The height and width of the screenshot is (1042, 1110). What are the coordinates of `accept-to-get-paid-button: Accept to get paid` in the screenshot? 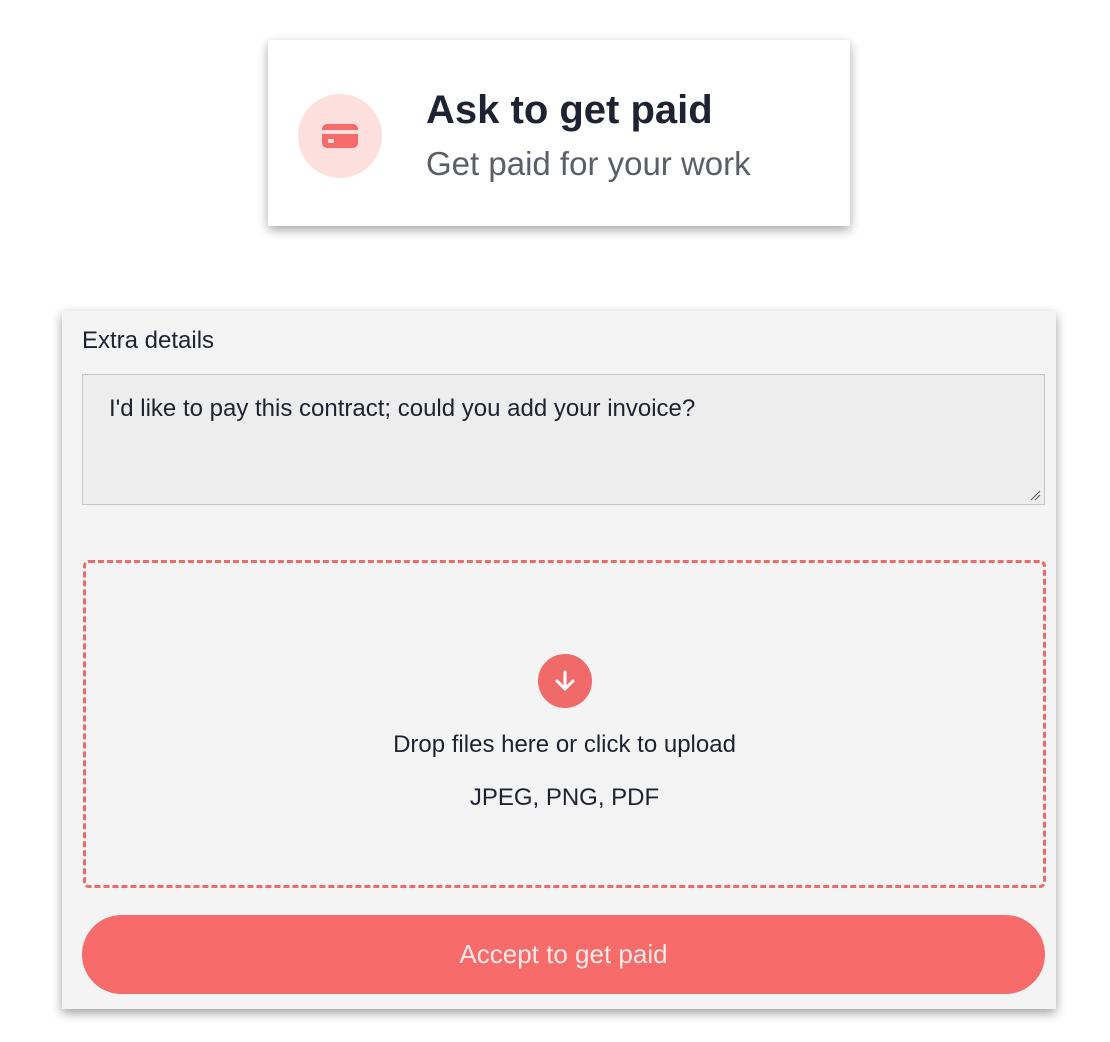 It's located at (563, 954).